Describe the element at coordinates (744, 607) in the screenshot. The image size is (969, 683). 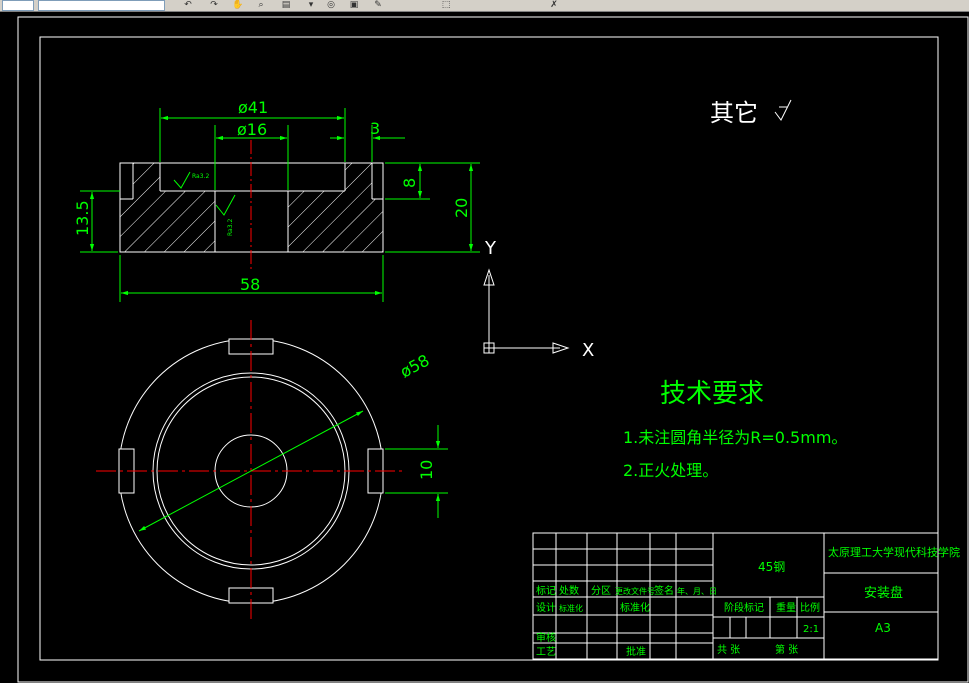
I see `title-block-stage: 阶段标记` at that location.